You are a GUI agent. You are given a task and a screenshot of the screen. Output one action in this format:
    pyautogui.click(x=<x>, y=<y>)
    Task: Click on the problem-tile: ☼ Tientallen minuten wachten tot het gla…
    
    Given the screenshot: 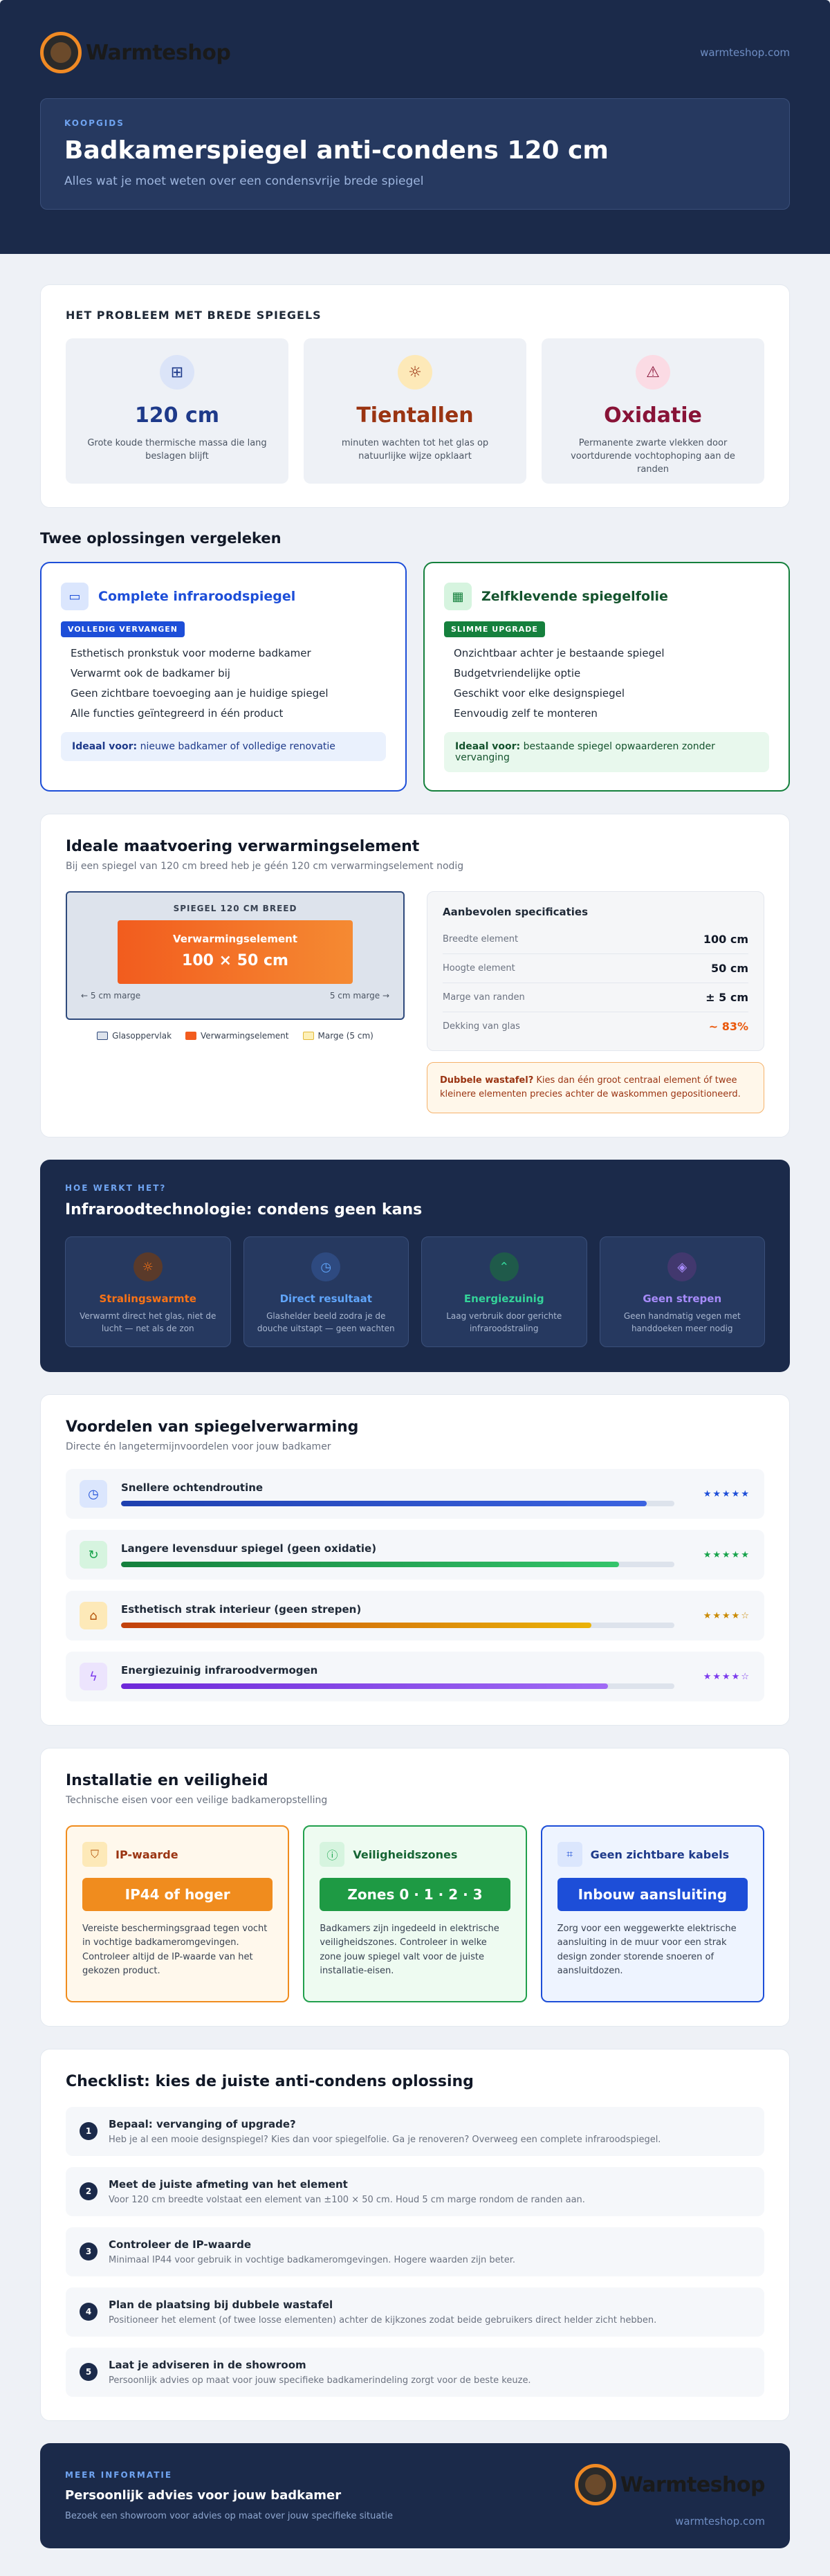 What is the action you would take?
    pyautogui.click(x=415, y=411)
    